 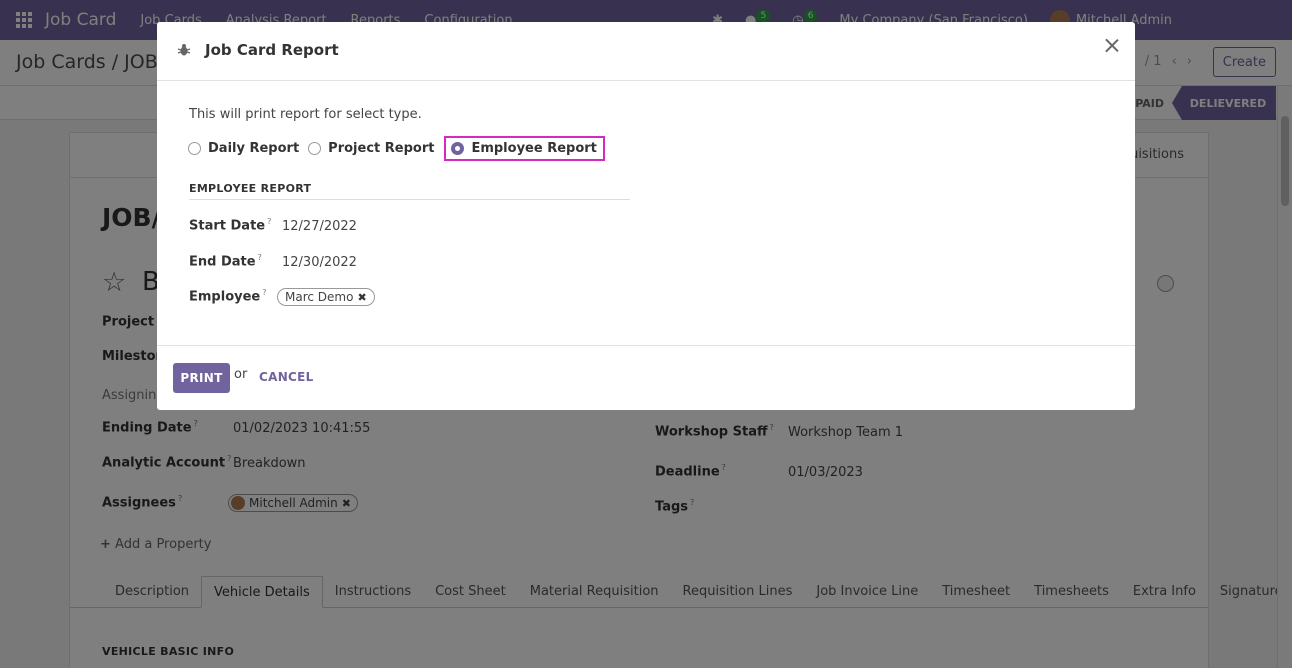 What do you see at coordinates (241, 374) in the screenshot?
I see `or-text: or` at bounding box center [241, 374].